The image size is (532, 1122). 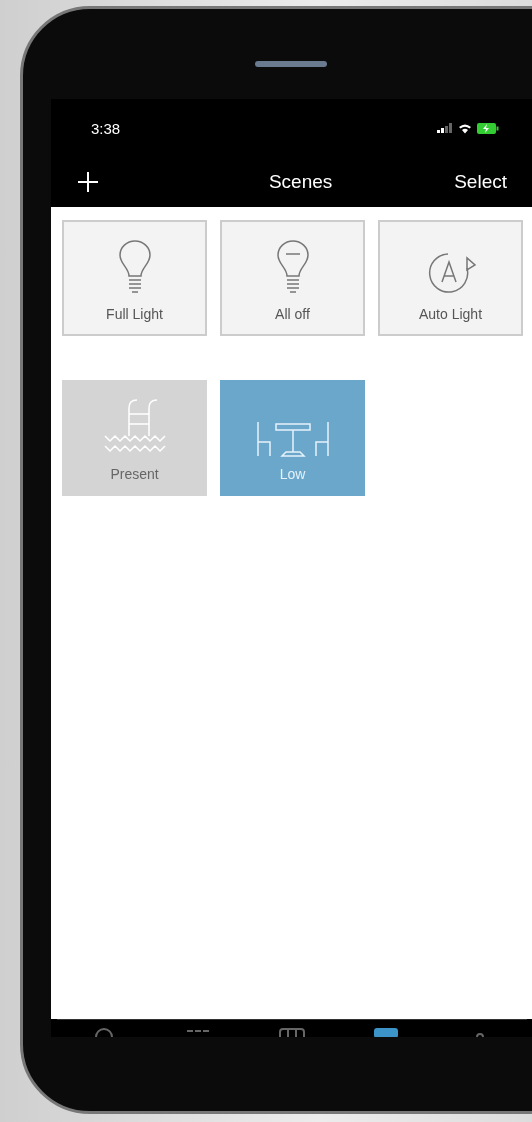 I want to click on scene-tile: All off, so click(x=292, y=278).